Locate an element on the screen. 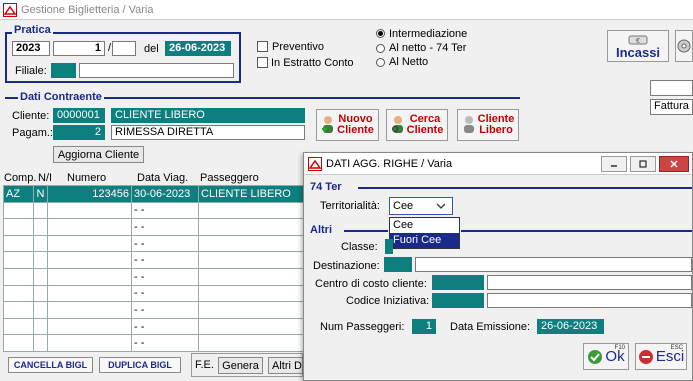  codice-iniziativa-name-field is located at coordinates (589, 300).